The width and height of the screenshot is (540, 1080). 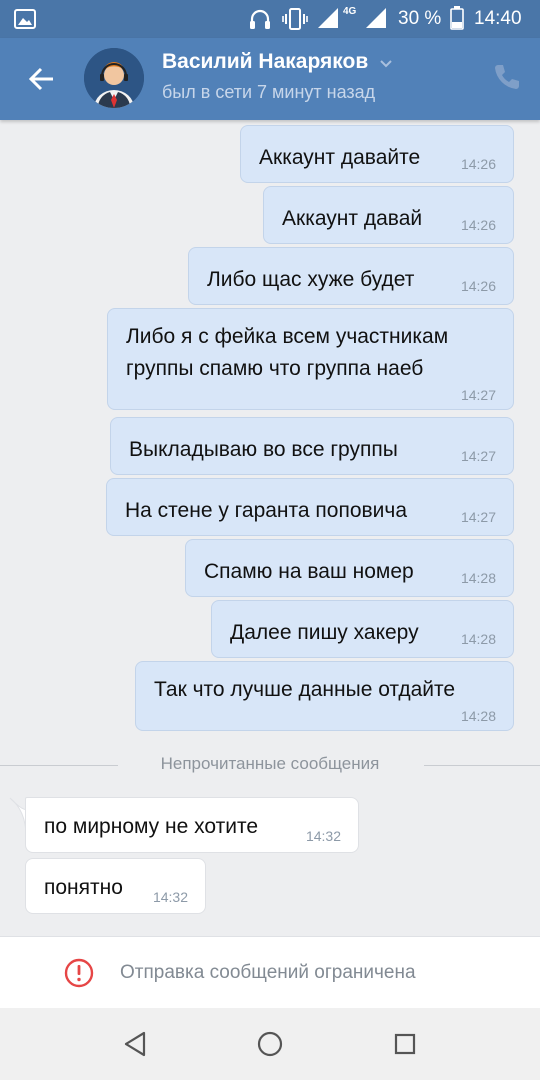 I want to click on unread-divider: Непрочитанные сообщения, so click(x=270, y=764).